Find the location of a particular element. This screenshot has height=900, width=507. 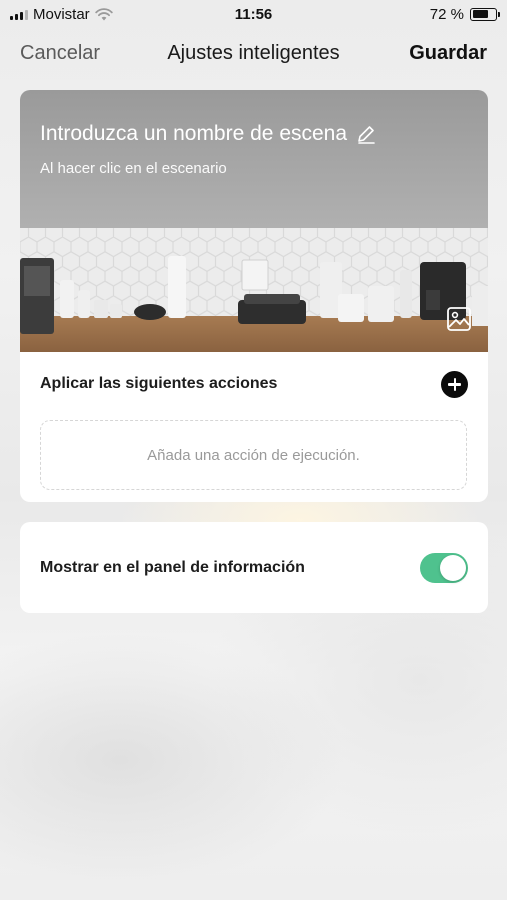

actions-header: Aplicar las siguientes acciones is located at coordinates (254, 384).